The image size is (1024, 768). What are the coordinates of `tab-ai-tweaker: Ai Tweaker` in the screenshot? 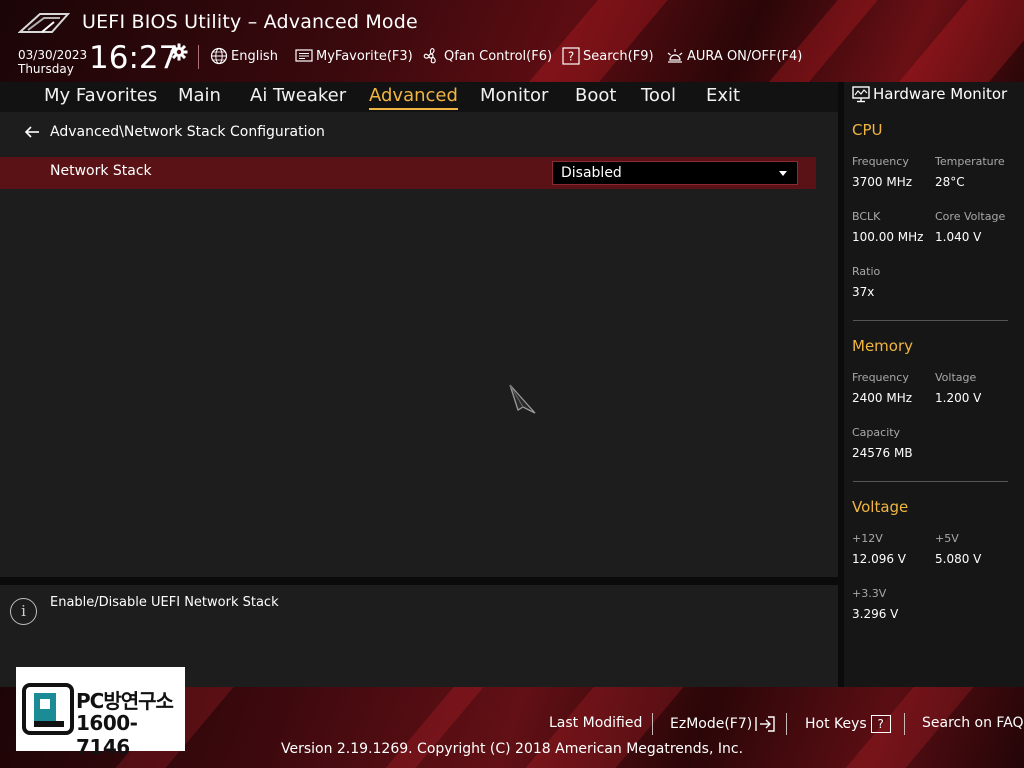 It's located at (298, 95).